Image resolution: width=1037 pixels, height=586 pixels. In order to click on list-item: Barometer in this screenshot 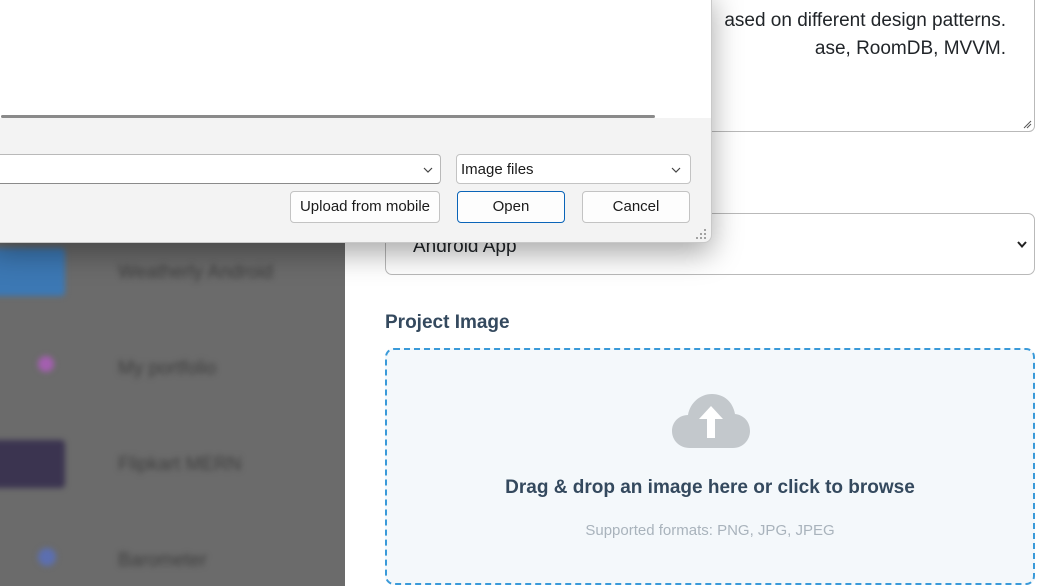, I will do `click(172, 556)`.